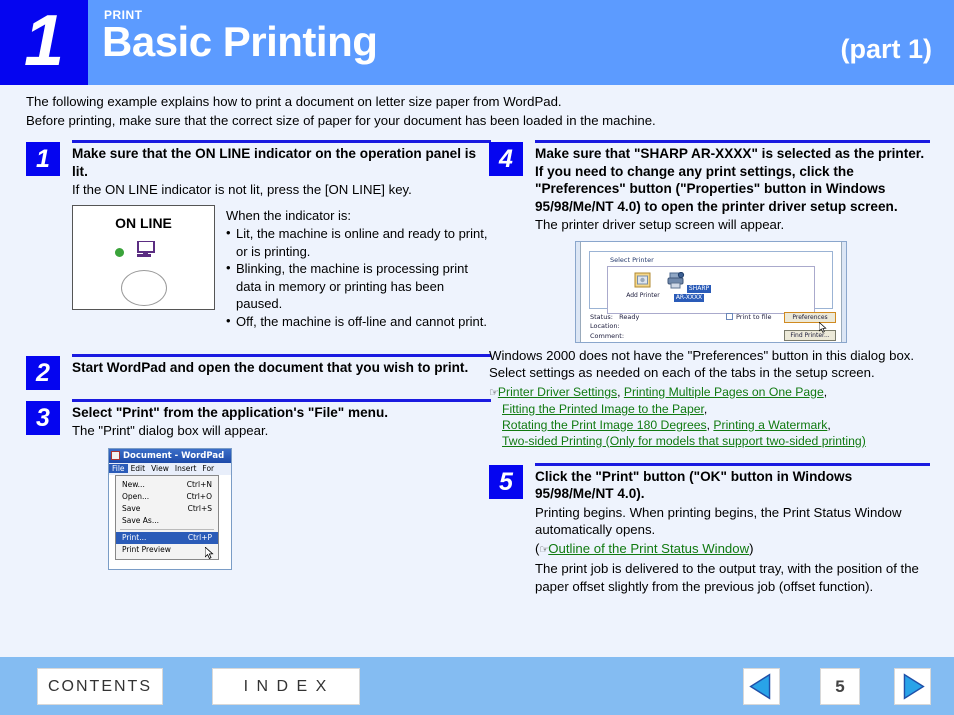 The image size is (954, 715). What do you see at coordinates (199, 537) in the screenshot?
I see `menu-item-shortcut: Ctrl+P` at bounding box center [199, 537].